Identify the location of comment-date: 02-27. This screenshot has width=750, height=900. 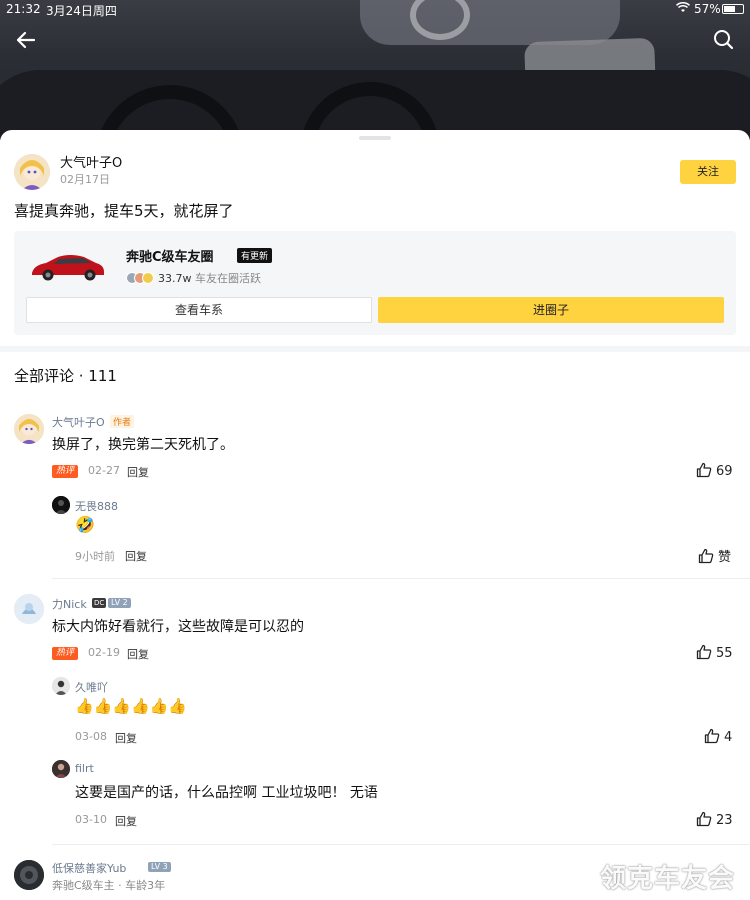
(104, 470).